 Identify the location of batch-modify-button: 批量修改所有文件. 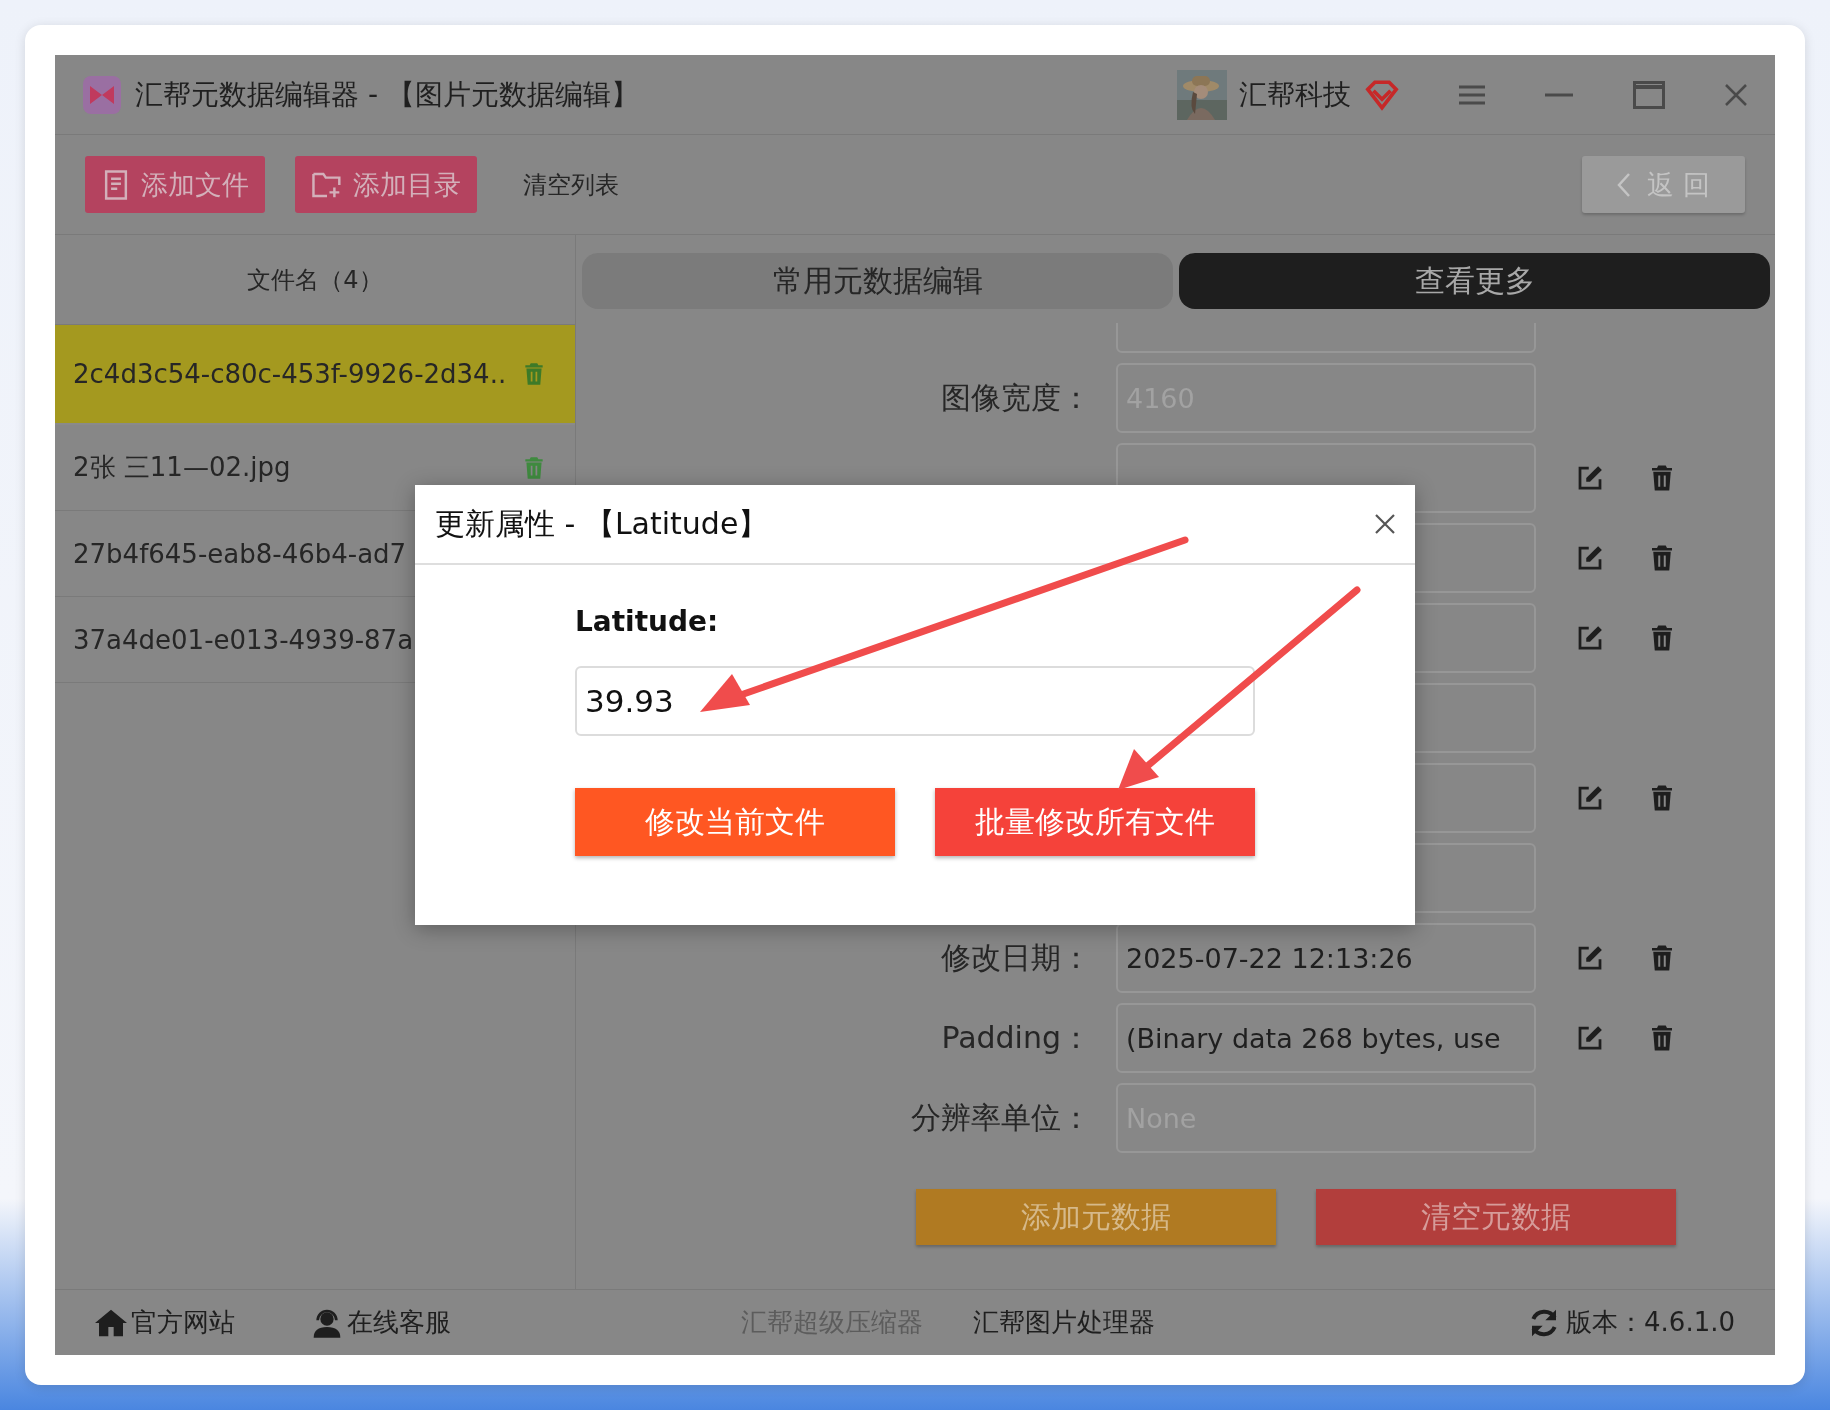
(1095, 822).